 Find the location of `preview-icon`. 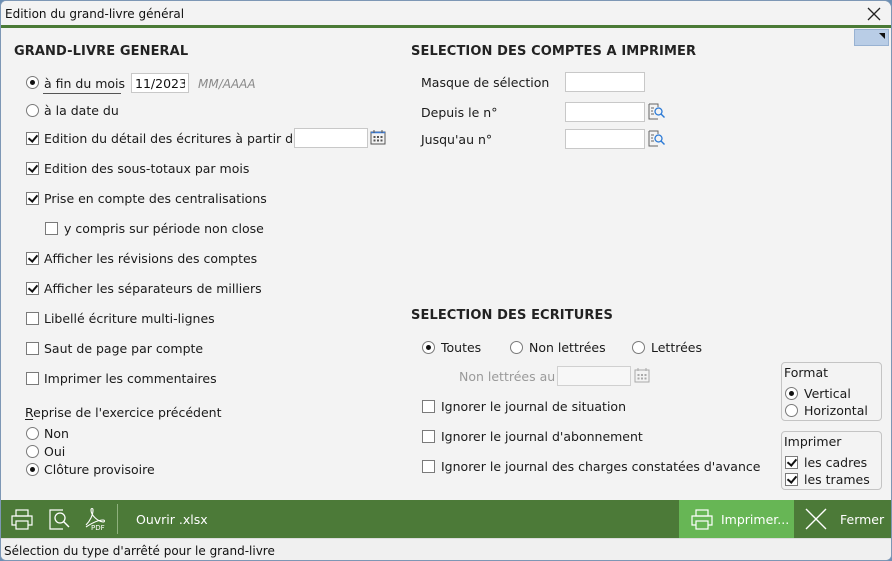

preview-icon is located at coordinates (60, 519).